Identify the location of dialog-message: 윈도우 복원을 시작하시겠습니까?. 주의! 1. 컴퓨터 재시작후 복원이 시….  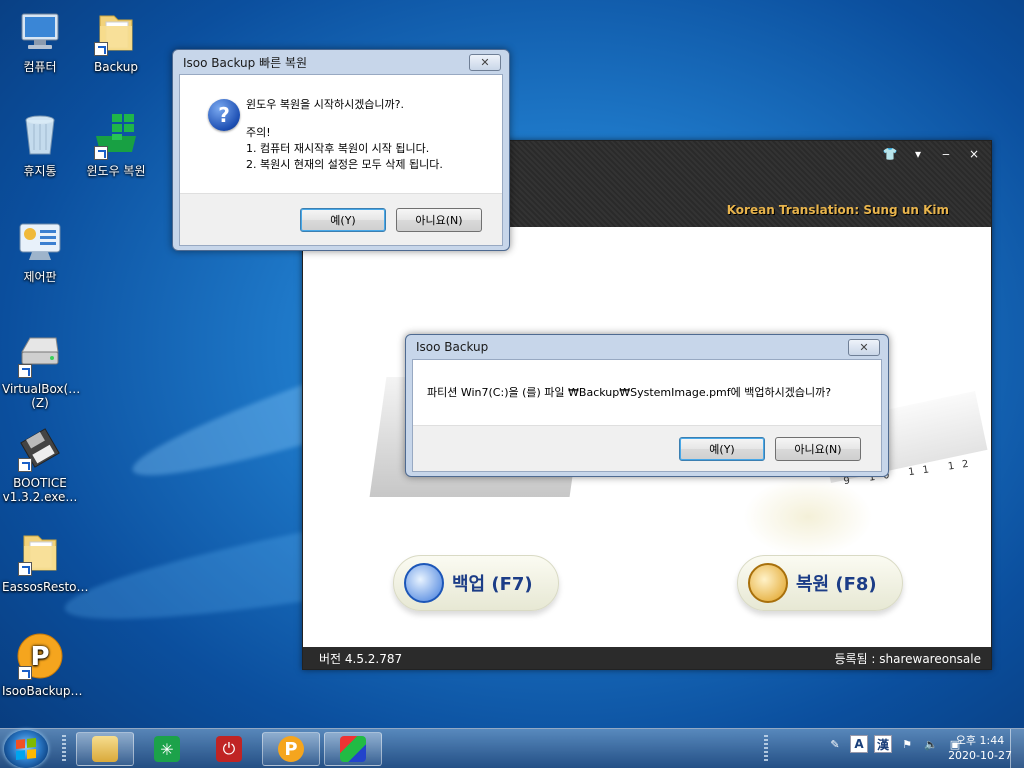
(344, 135).